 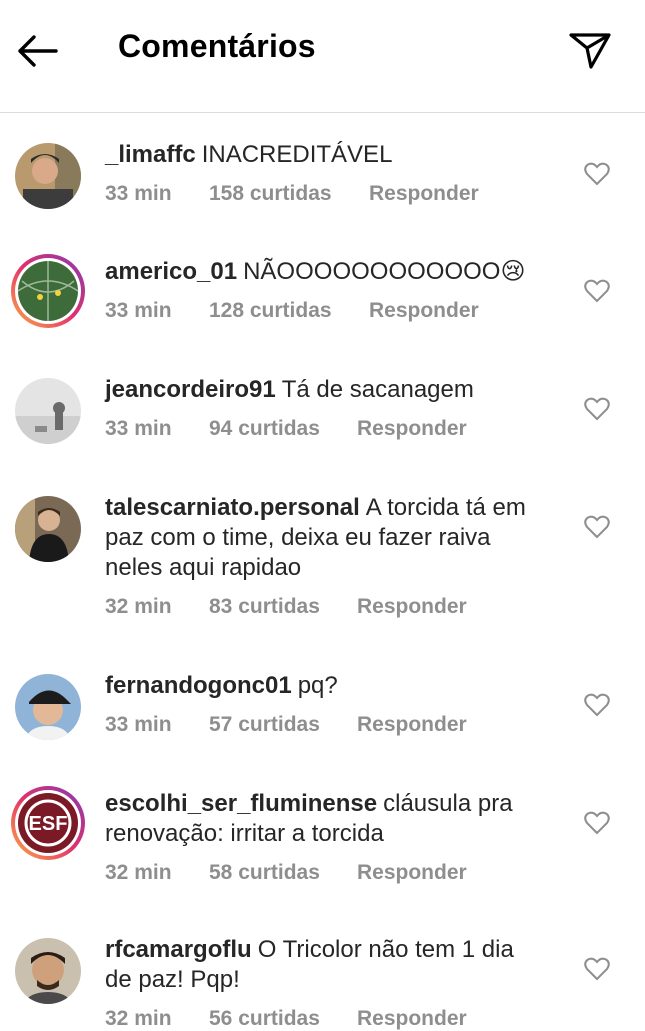 I want to click on like-count: 56 curtidas, so click(x=283, y=1019).